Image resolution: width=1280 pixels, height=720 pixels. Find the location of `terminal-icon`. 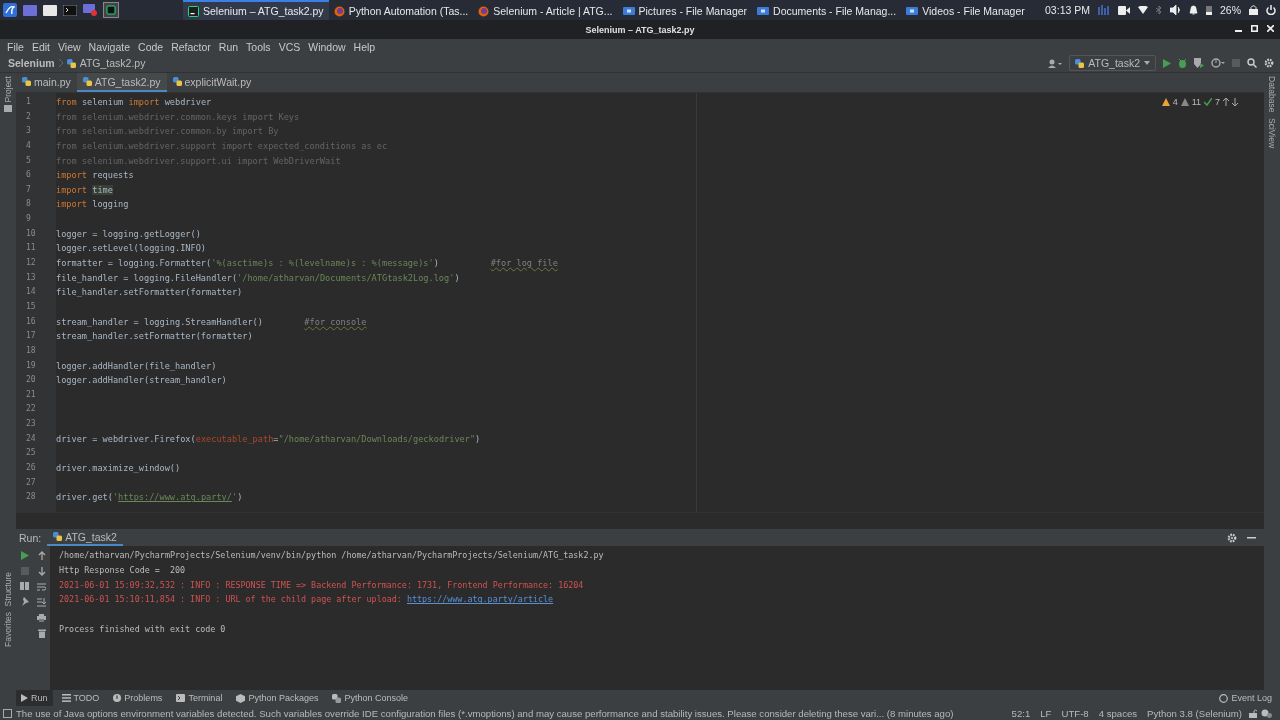

terminal-icon is located at coordinates (70, 10).